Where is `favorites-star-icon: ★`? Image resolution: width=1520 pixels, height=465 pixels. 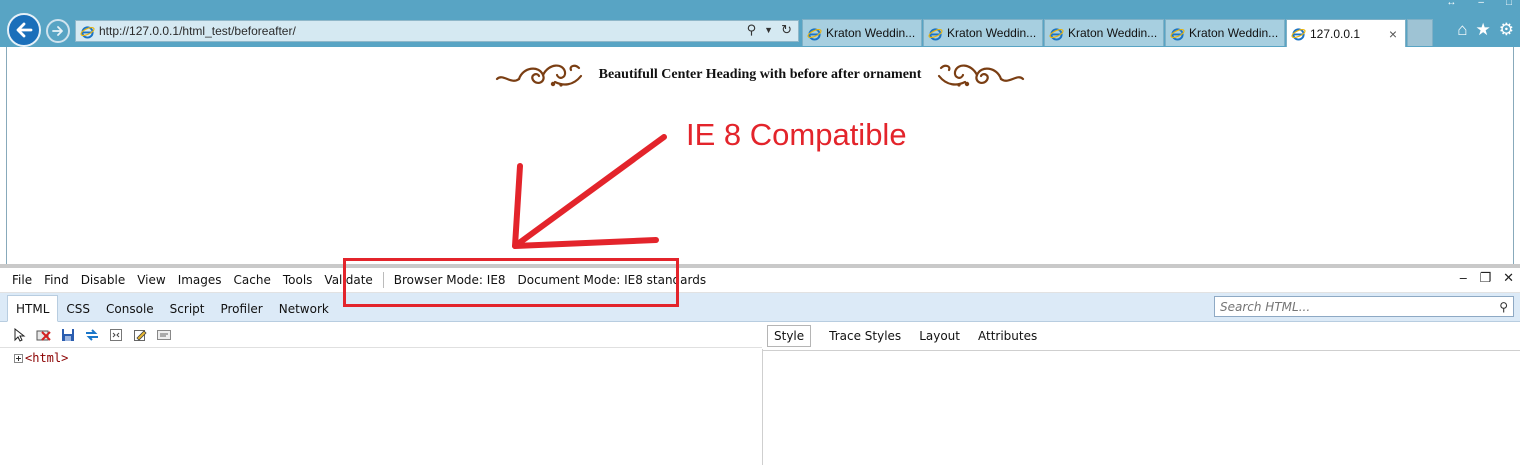
favorites-star-icon: ★ is located at coordinates (1483, 30).